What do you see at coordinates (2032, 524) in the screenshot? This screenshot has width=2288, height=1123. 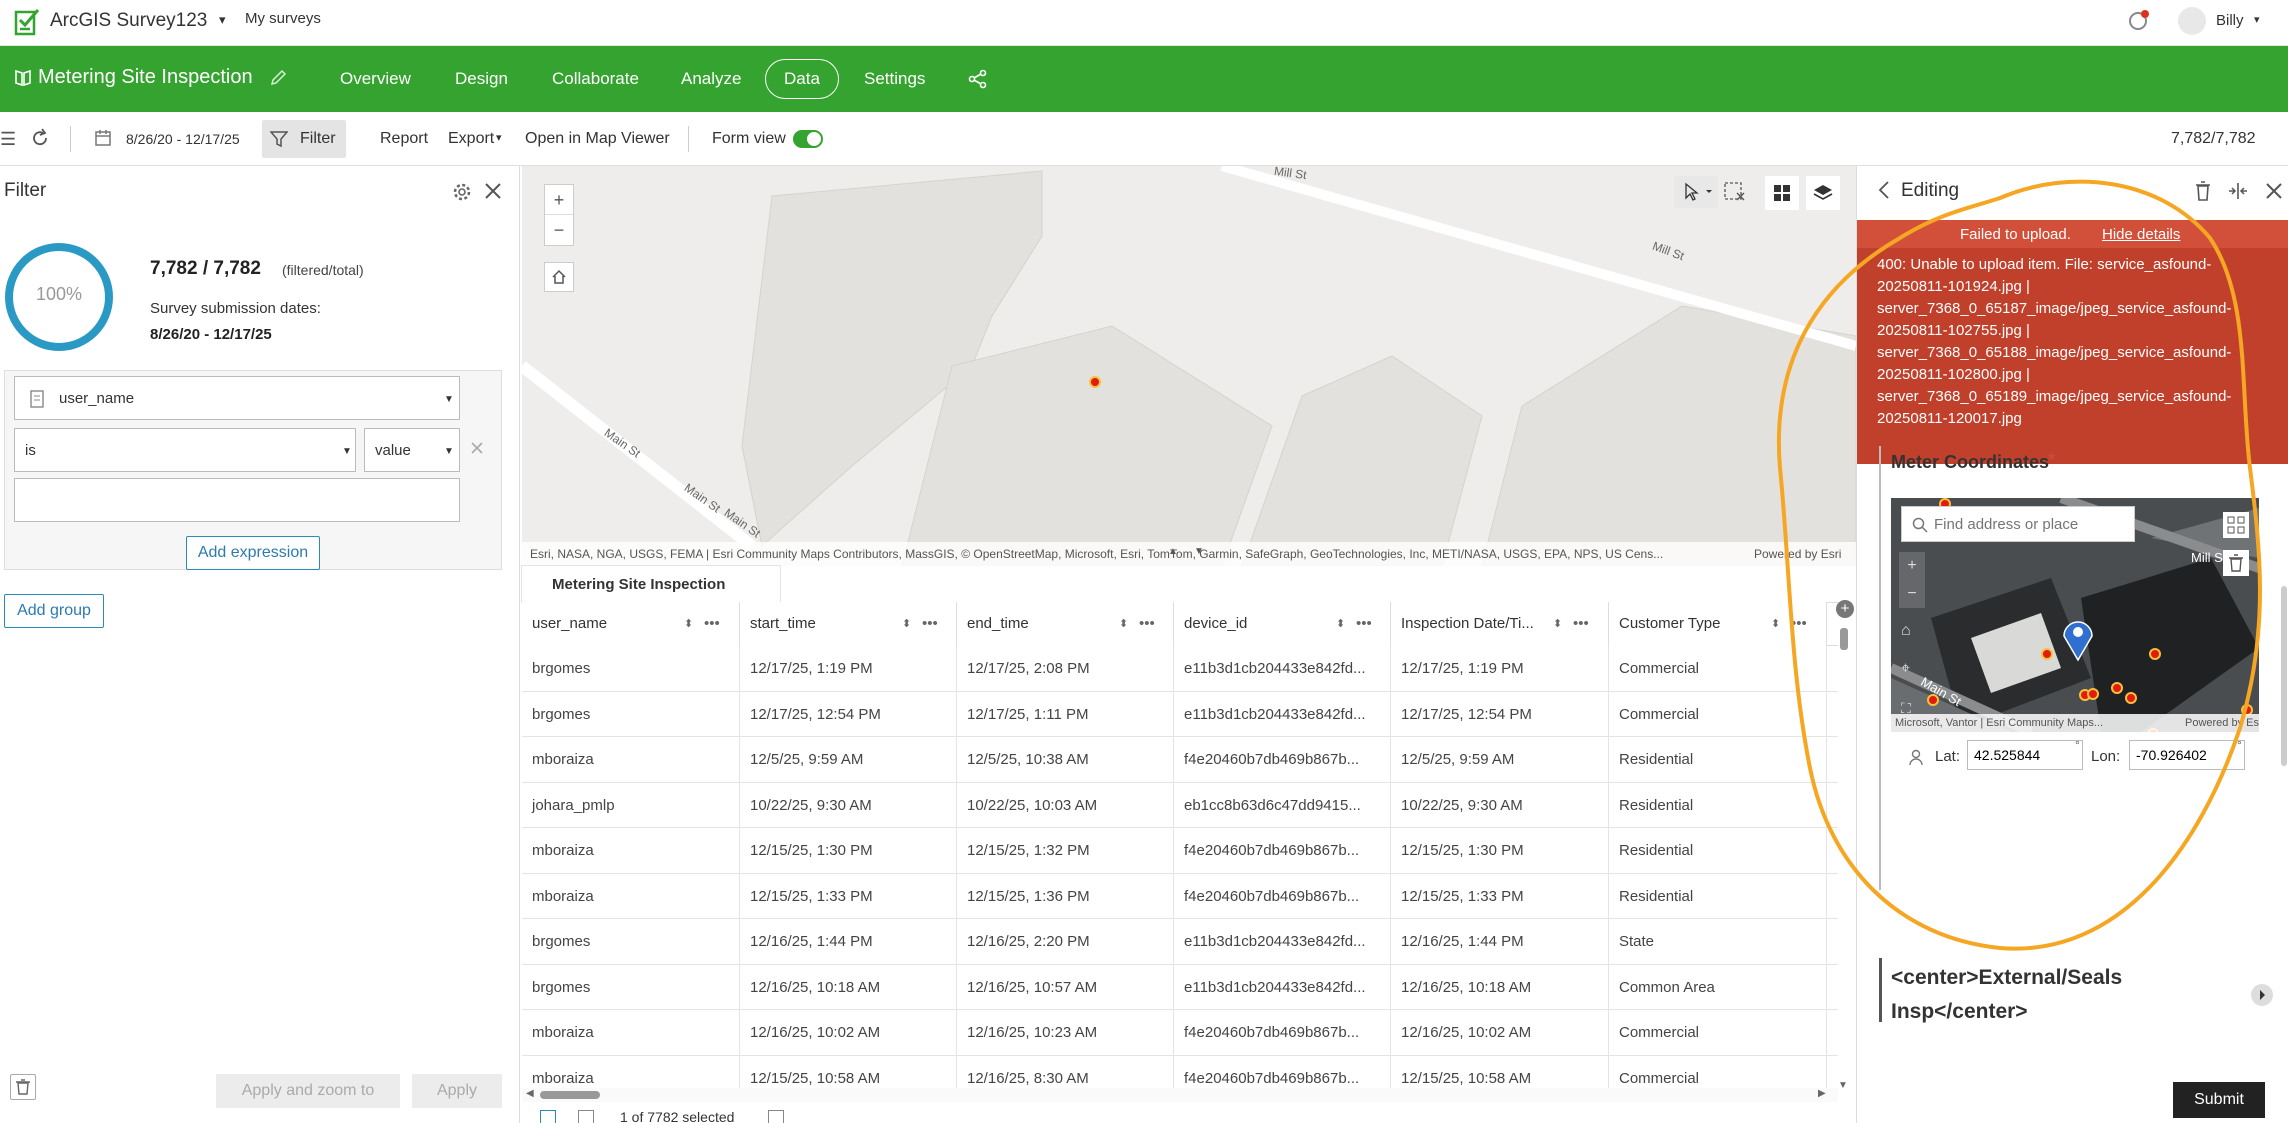 I see `find-address-input` at bounding box center [2032, 524].